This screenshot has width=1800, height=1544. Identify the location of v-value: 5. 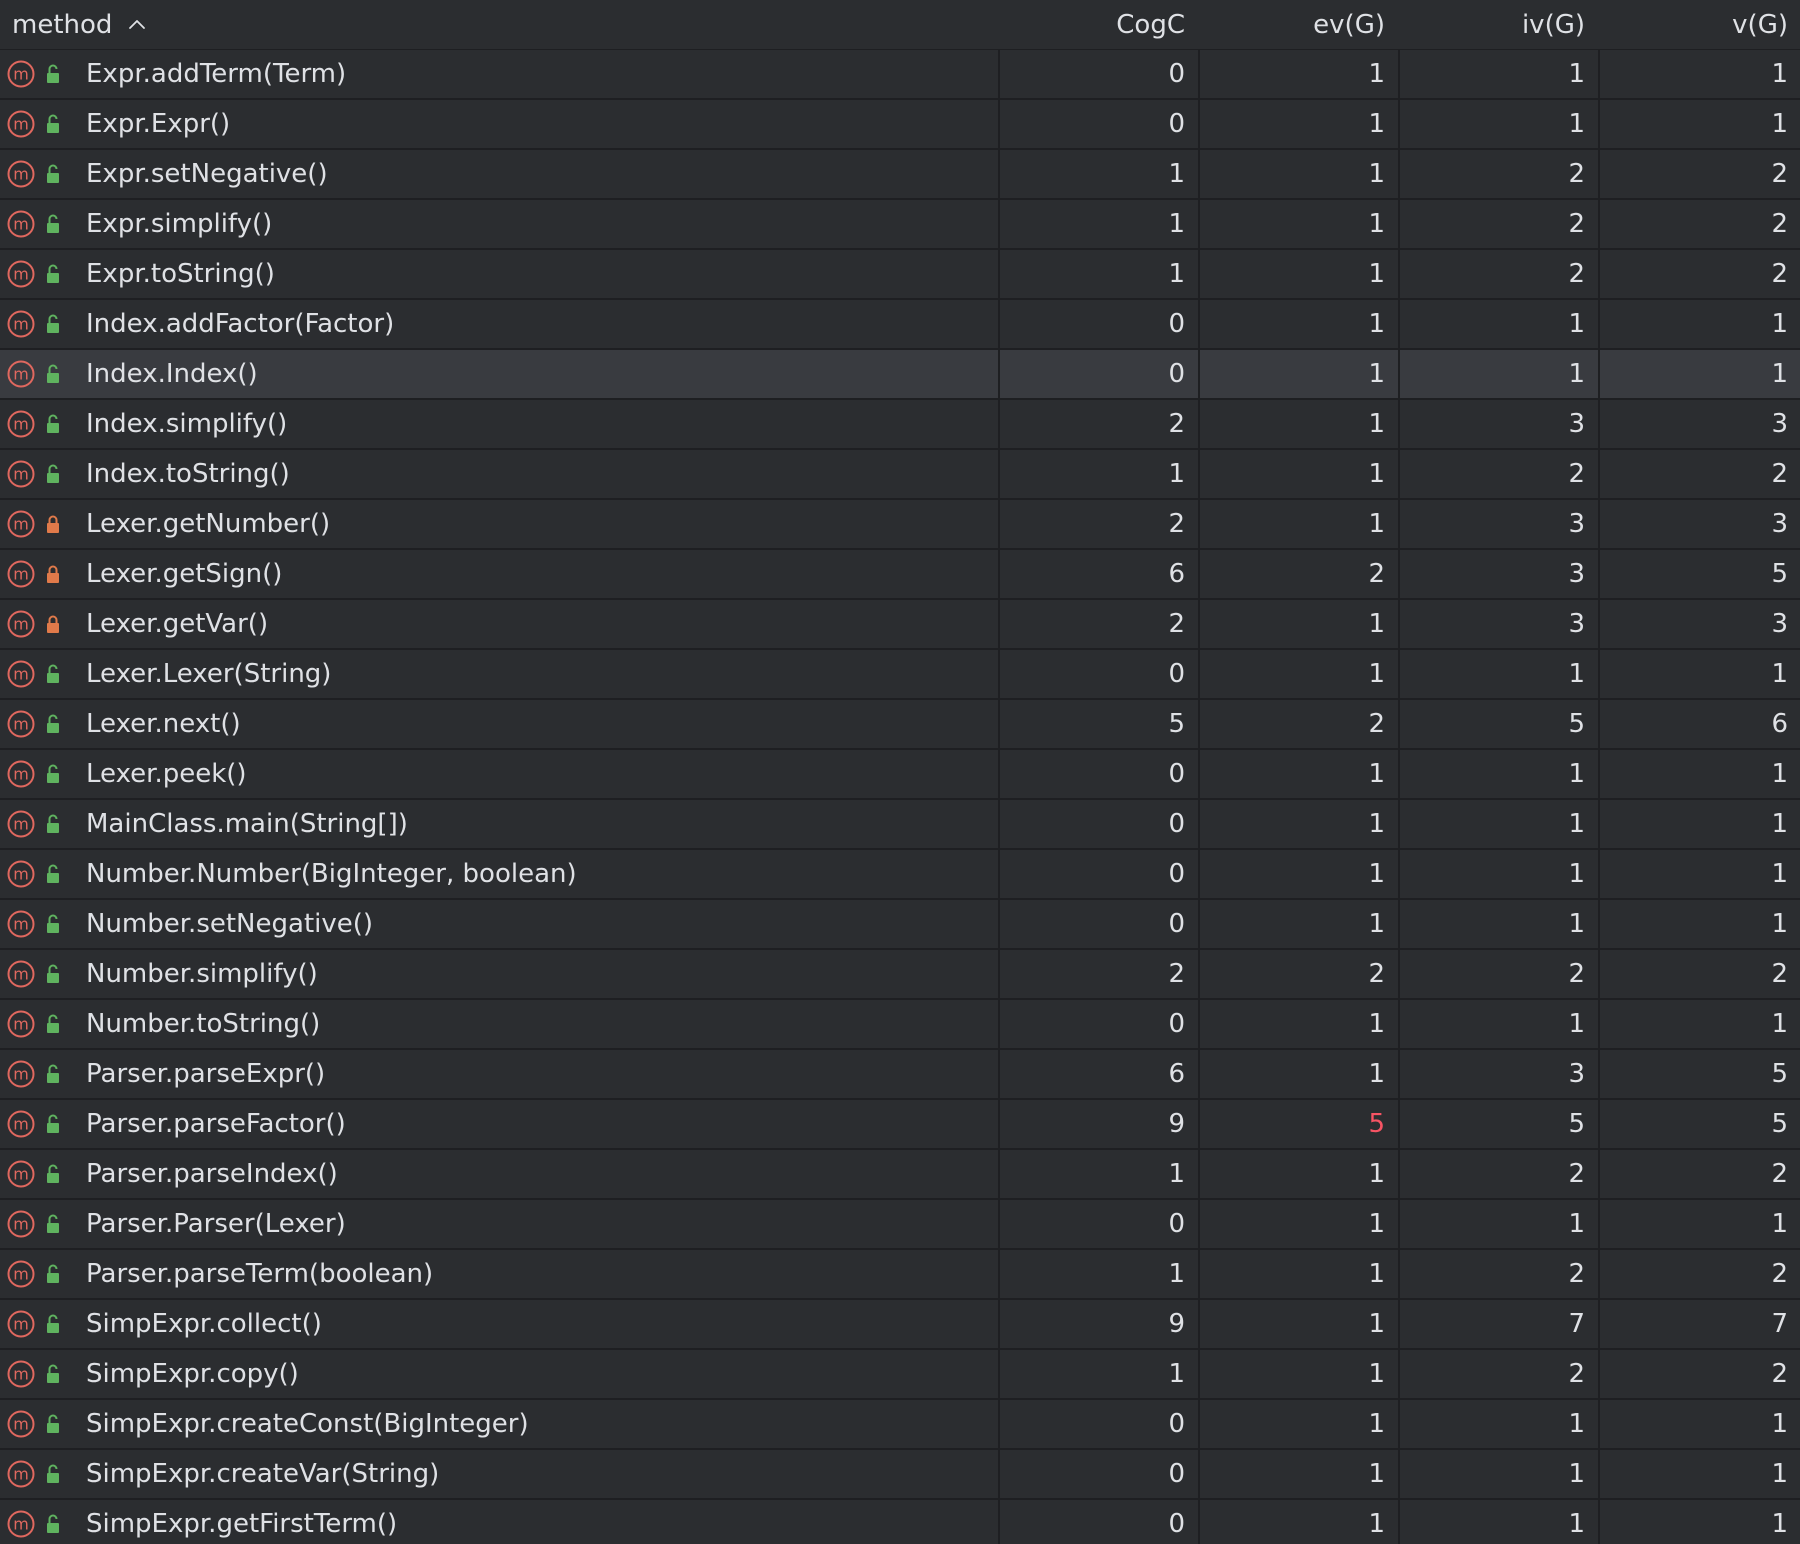
(1779, 1124).